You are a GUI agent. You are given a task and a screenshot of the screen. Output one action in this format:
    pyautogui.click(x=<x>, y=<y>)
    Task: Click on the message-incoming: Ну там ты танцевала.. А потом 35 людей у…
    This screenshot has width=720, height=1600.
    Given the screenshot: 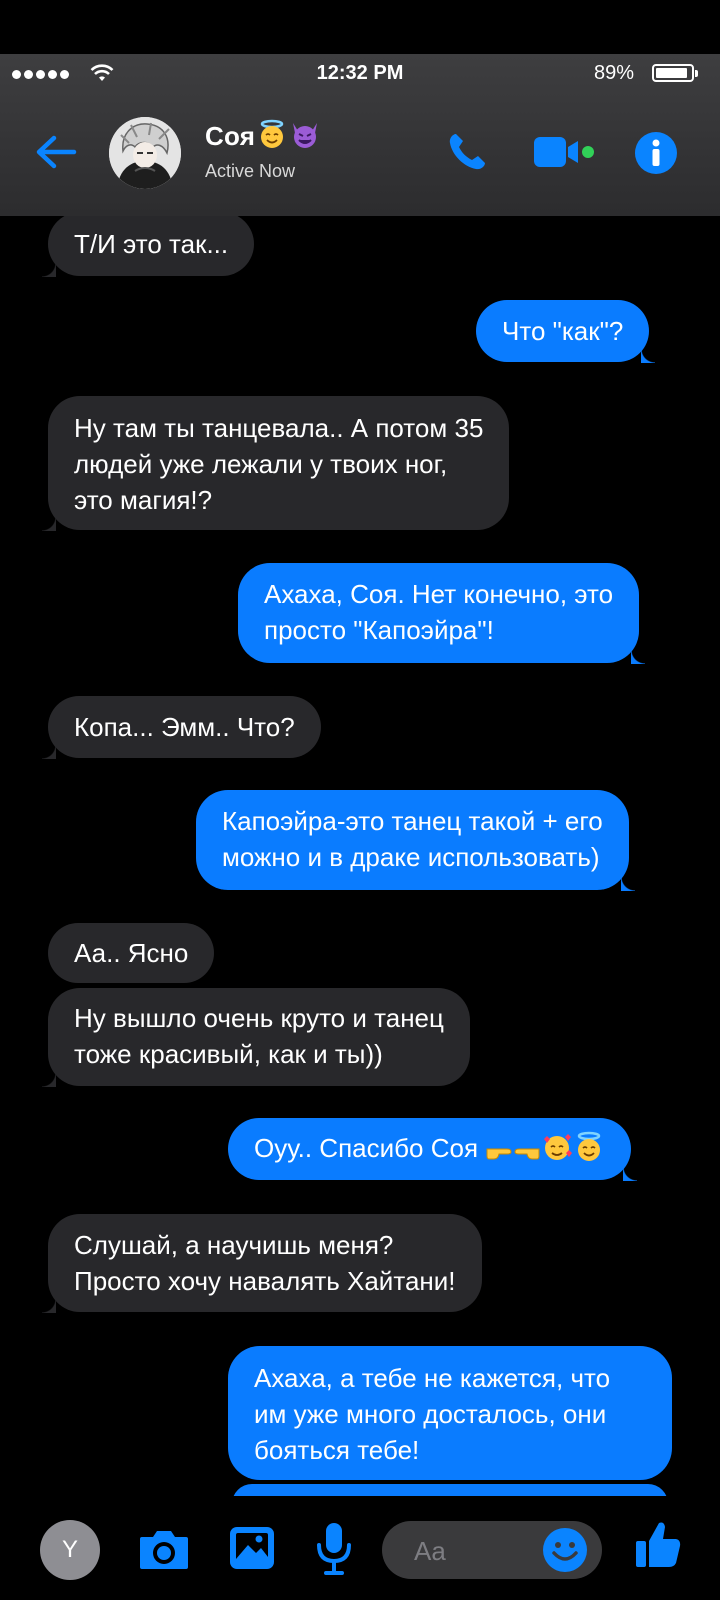 What is the action you would take?
    pyautogui.click(x=275, y=463)
    